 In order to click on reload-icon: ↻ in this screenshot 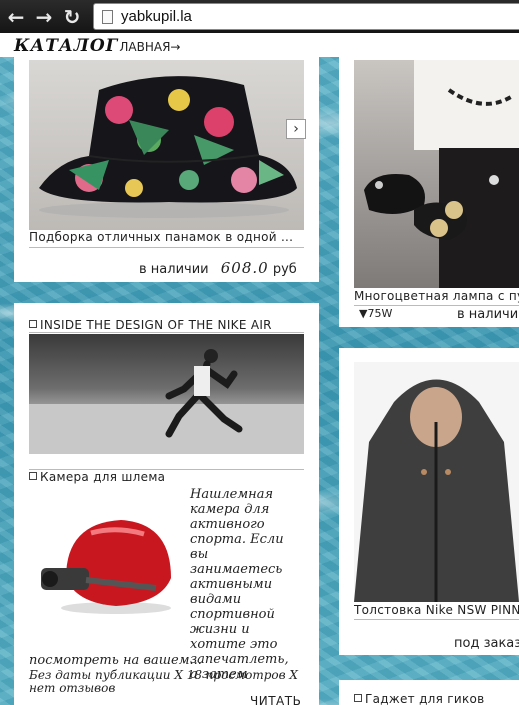, I will do `click(72, 17)`.